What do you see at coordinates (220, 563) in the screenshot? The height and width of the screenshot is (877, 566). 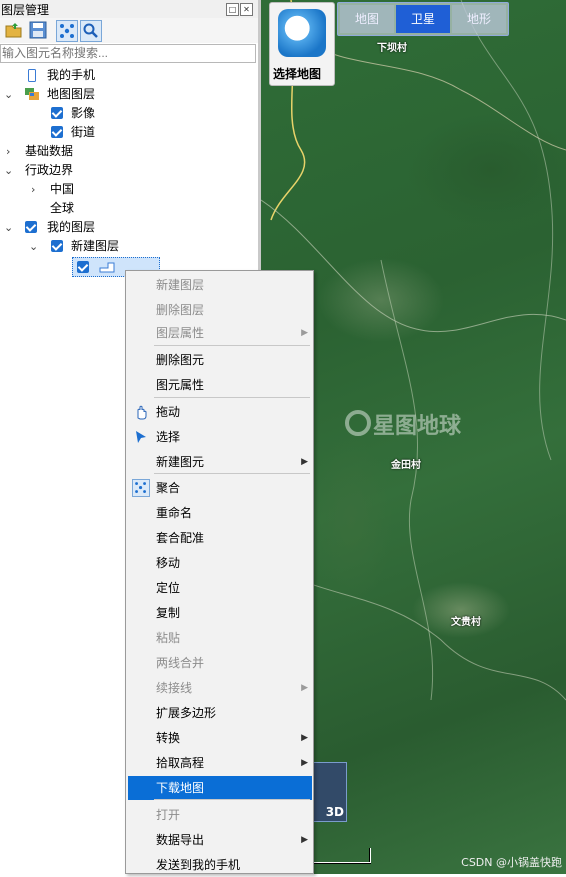 I see `menu-item: 移动` at bounding box center [220, 563].